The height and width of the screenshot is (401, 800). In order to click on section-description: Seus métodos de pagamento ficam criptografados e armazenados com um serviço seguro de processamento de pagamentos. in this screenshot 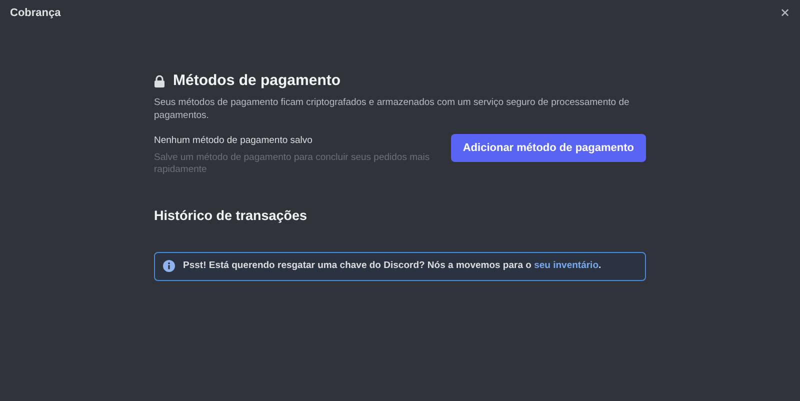, I will do `click(392, 109)`.